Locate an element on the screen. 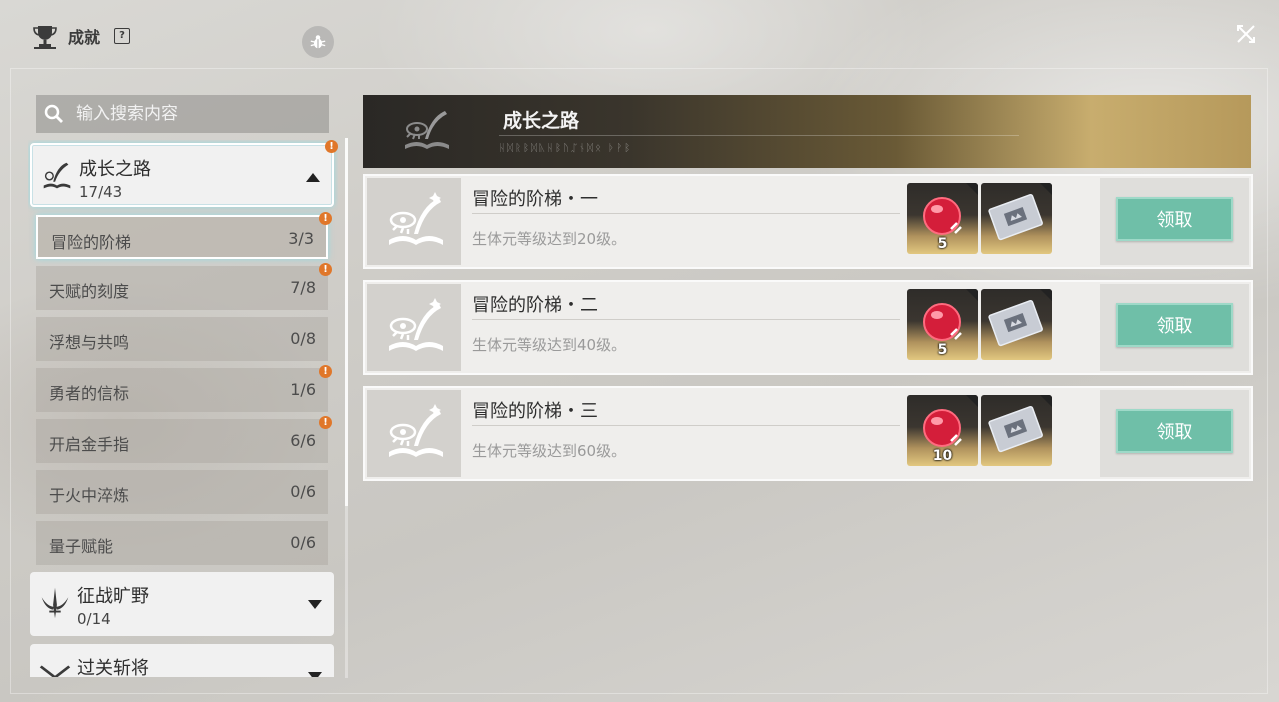 This screenshot has width=1279, height=702. page-title: 成就 is located at coordinates (84, 37).